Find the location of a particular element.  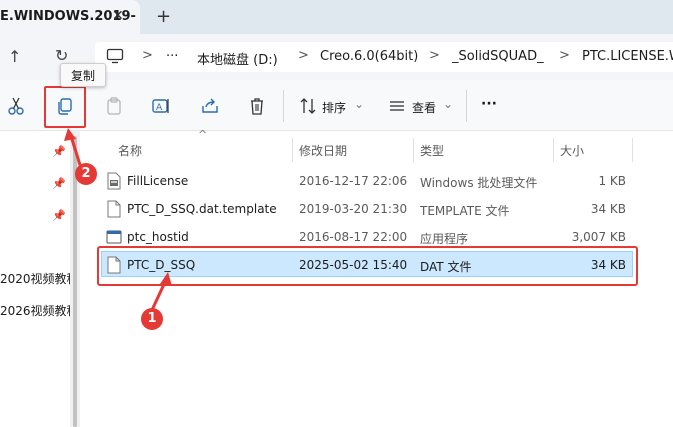

step-badge-1: 1 is located at coordinates (152, 319).